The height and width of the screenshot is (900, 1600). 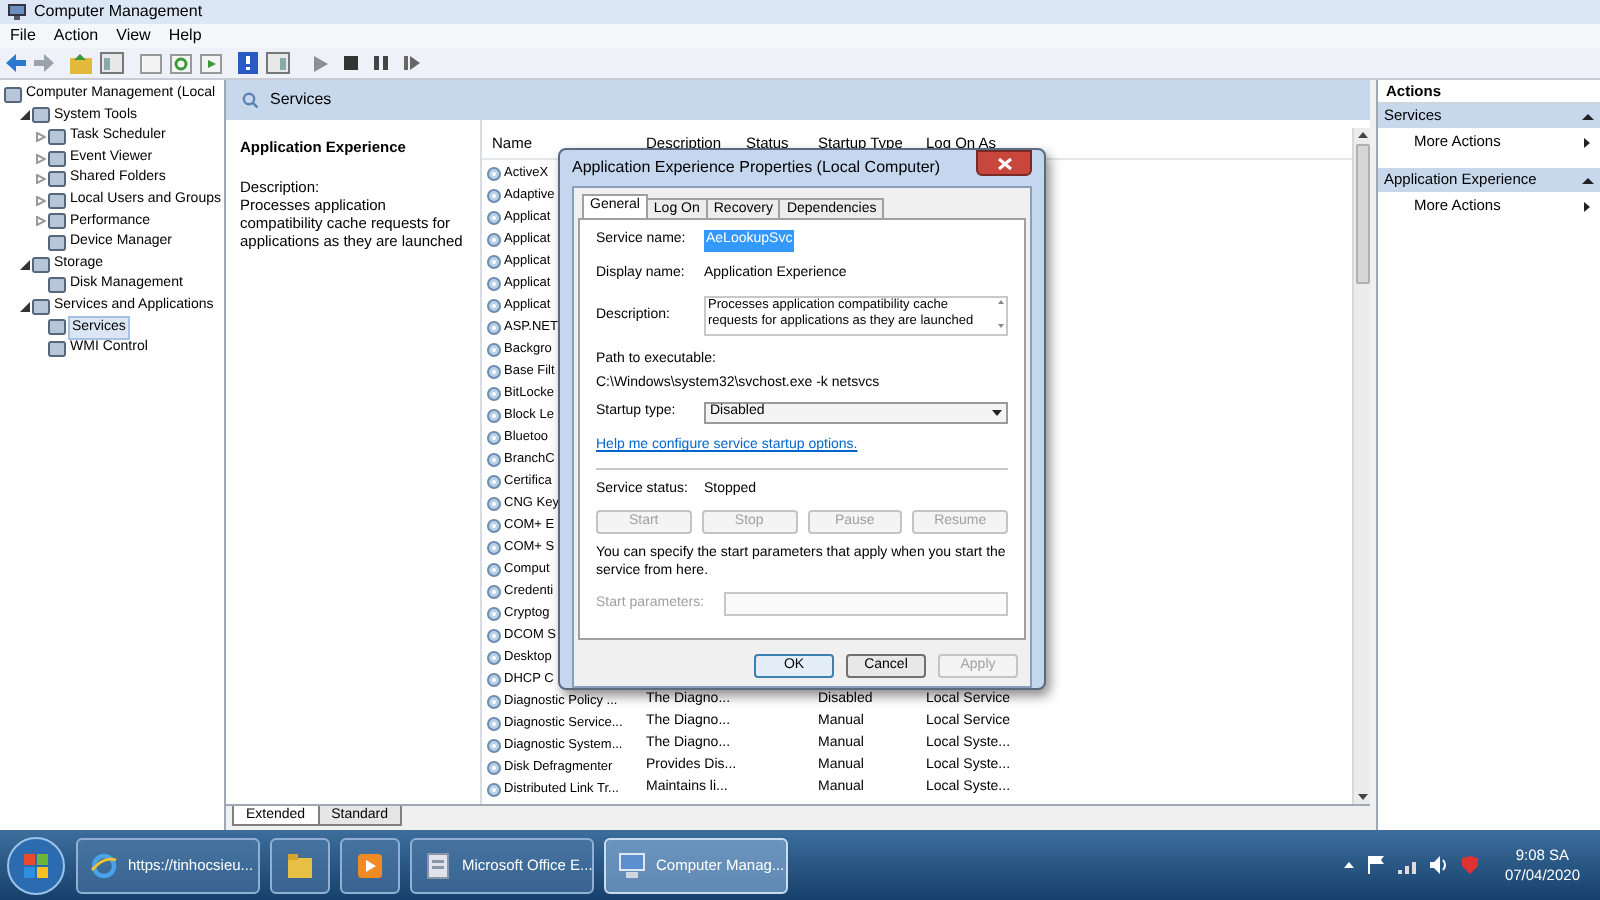 I want to click on speaker-icon, so click(x=1439, y=865).